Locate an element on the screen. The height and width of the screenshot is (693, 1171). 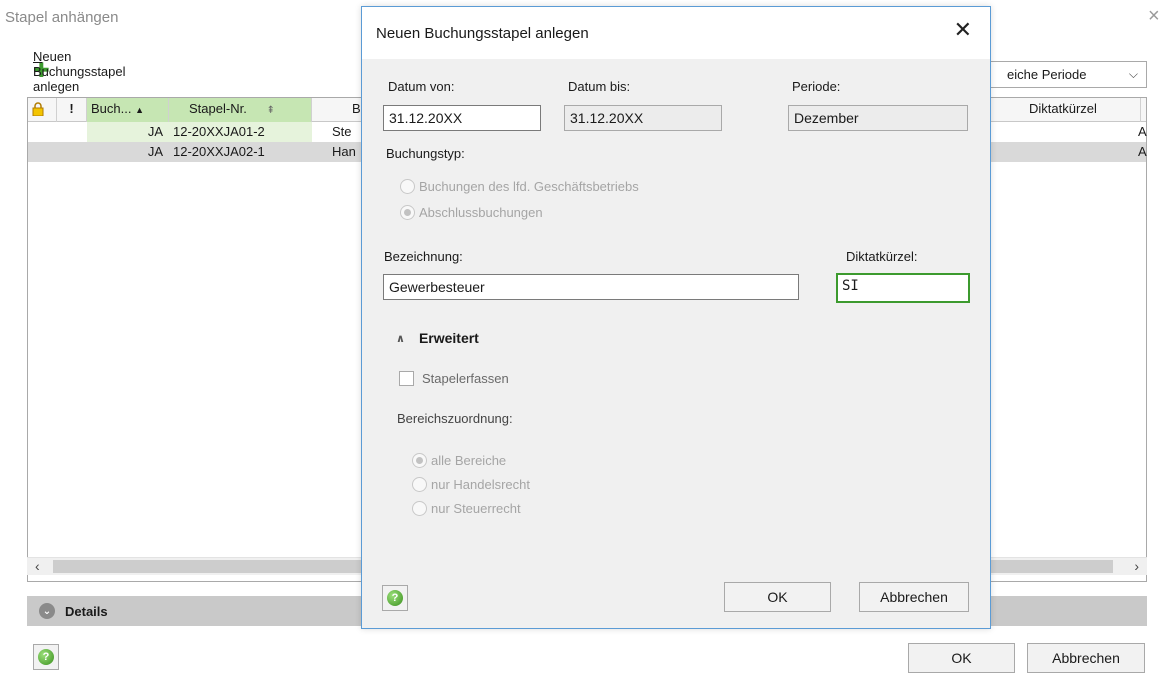
diktatkuerzel-column-header: Diktatkürzel is located at coordinates (1071, 110).